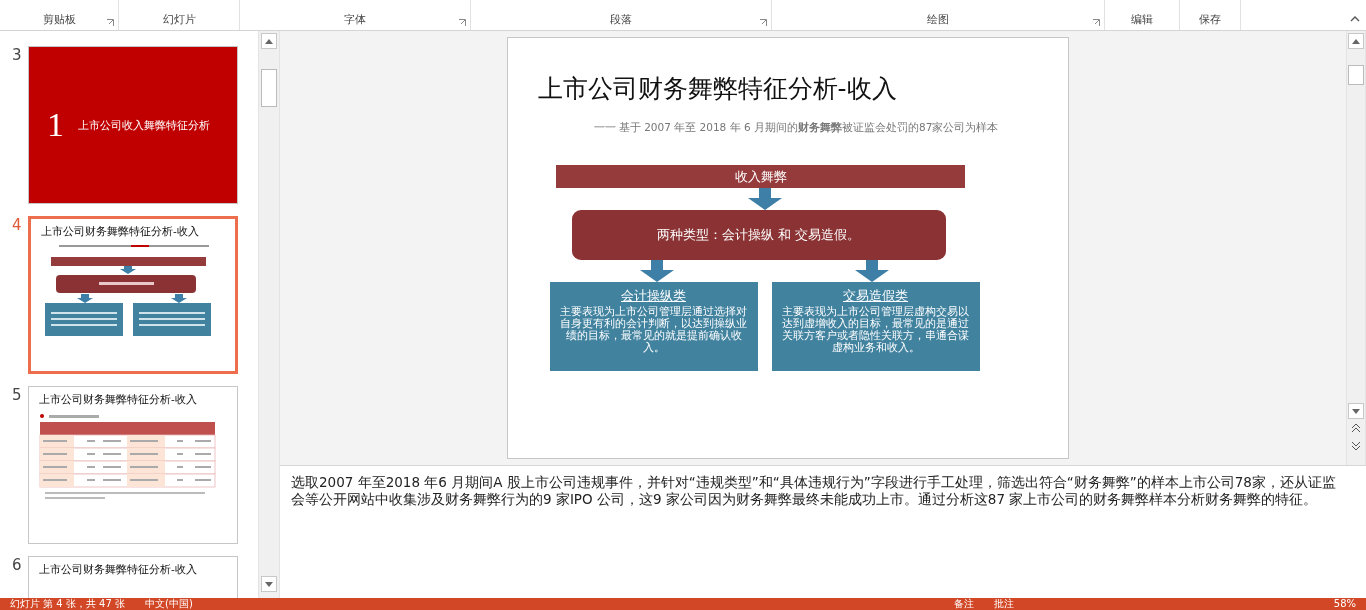 The image size is (1366, 610). I want to click on category-bar: 收入舞弊, so click(760, 176).